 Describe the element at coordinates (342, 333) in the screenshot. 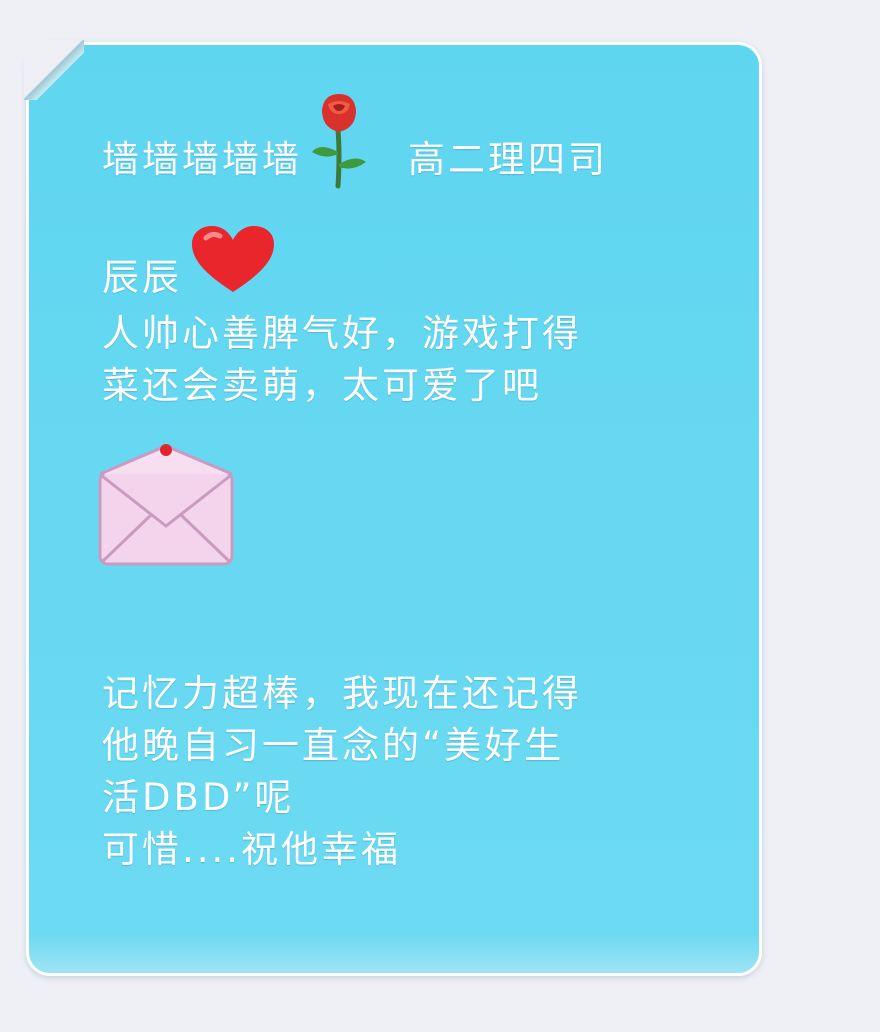

I see `paragraph-1-line: 人帅心善脾气好，游戏打得` at that location.